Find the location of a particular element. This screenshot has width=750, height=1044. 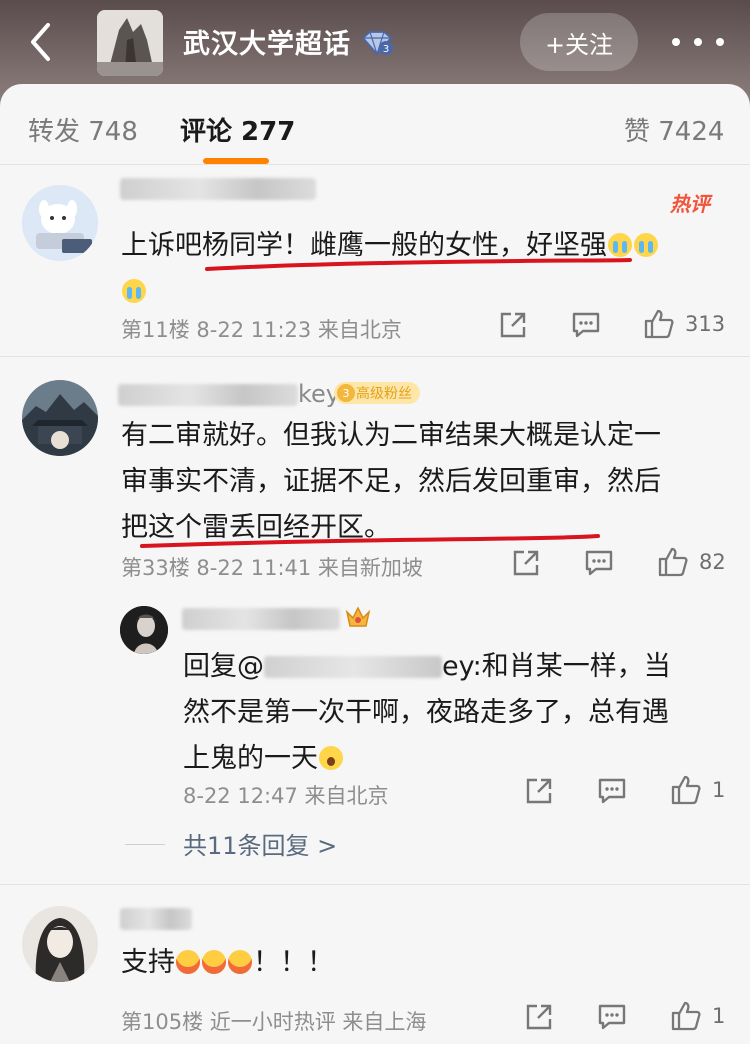

follow-button: +关注 is located at coordinates (579, 42).